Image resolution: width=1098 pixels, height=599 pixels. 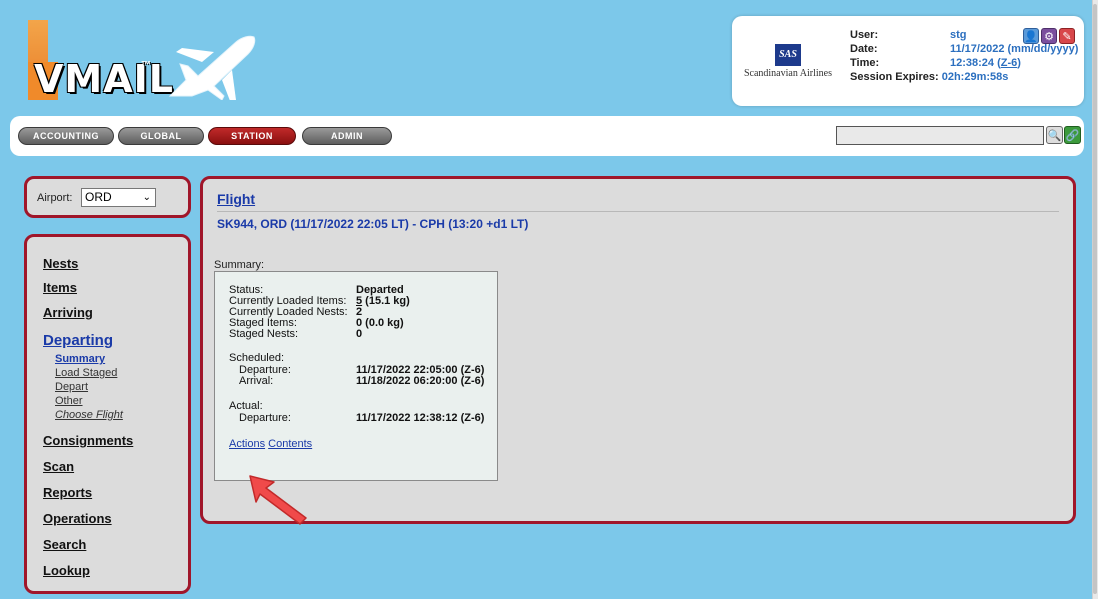 I want to click on airport-selected-value: ORD, so click(x=98, y=197).